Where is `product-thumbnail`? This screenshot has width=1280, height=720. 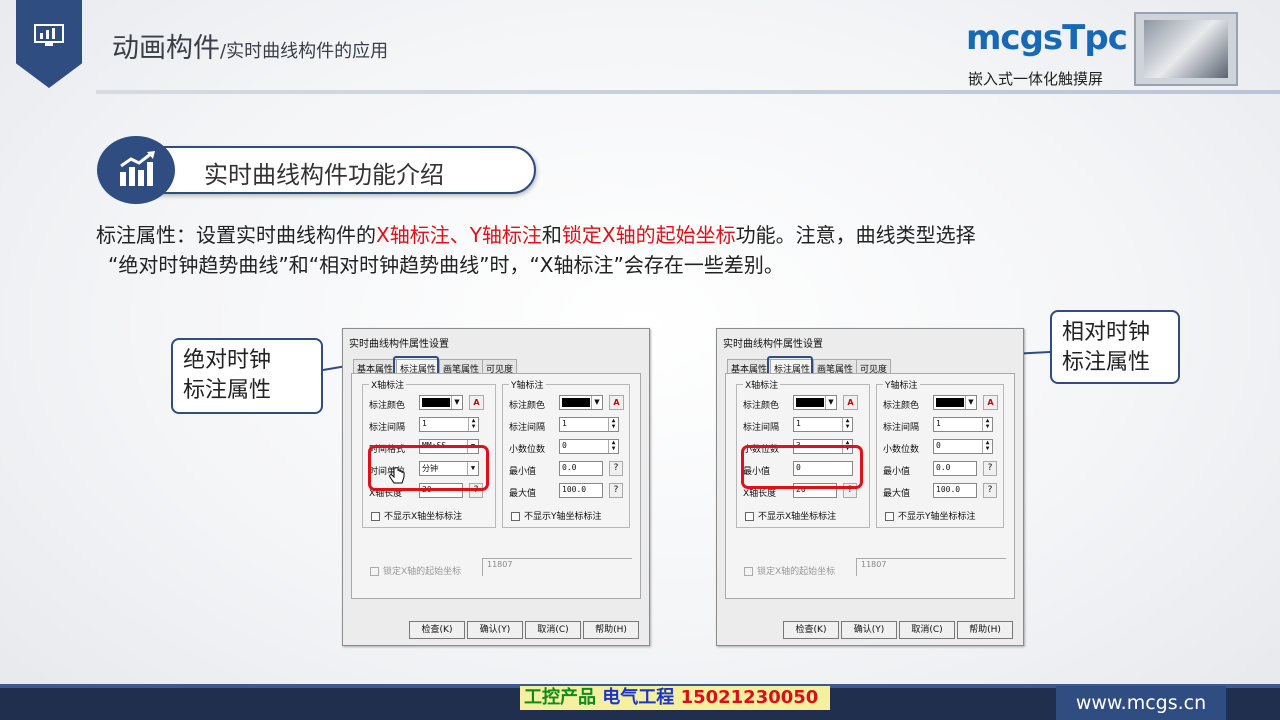 product-thumbnail is located at coordinates (1186, 49).